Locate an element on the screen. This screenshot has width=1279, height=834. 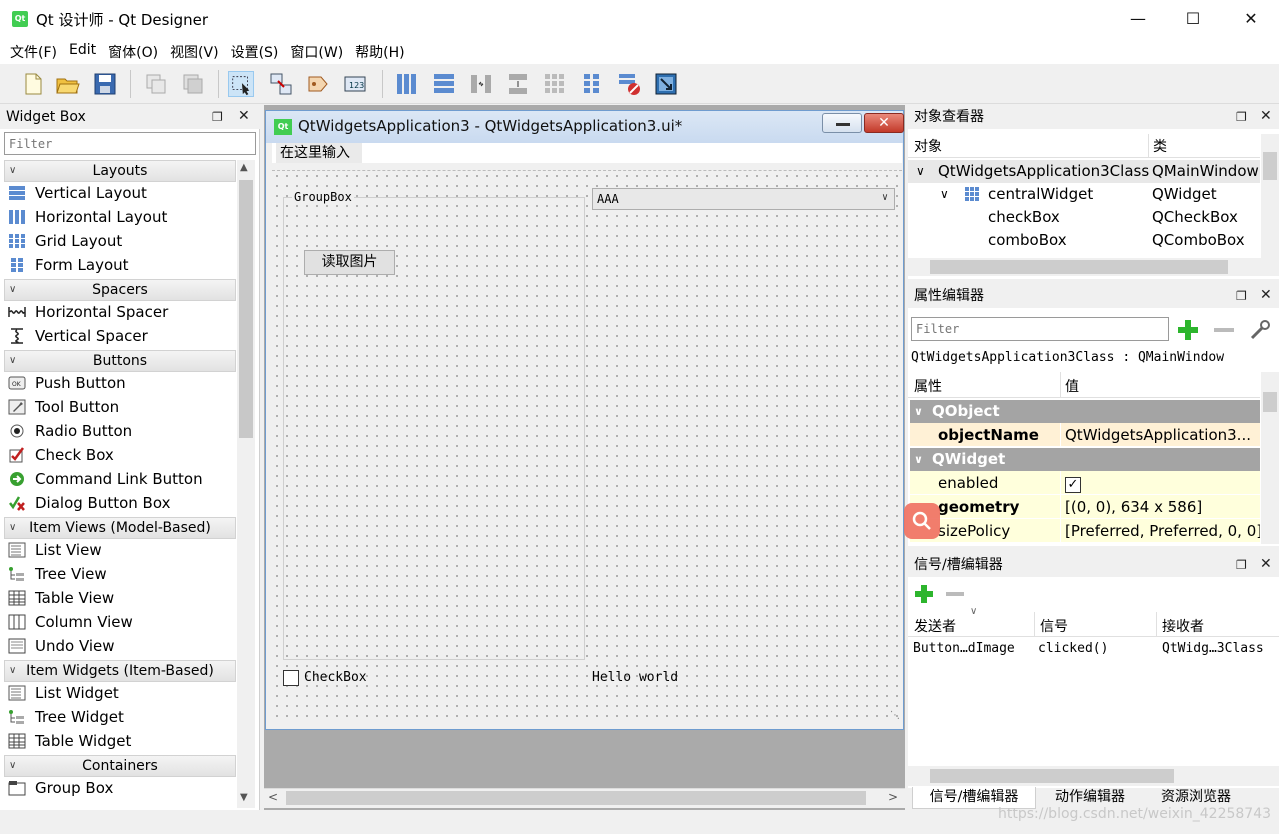
maximize-button: ☐ is located at coordinates (1193, 19).